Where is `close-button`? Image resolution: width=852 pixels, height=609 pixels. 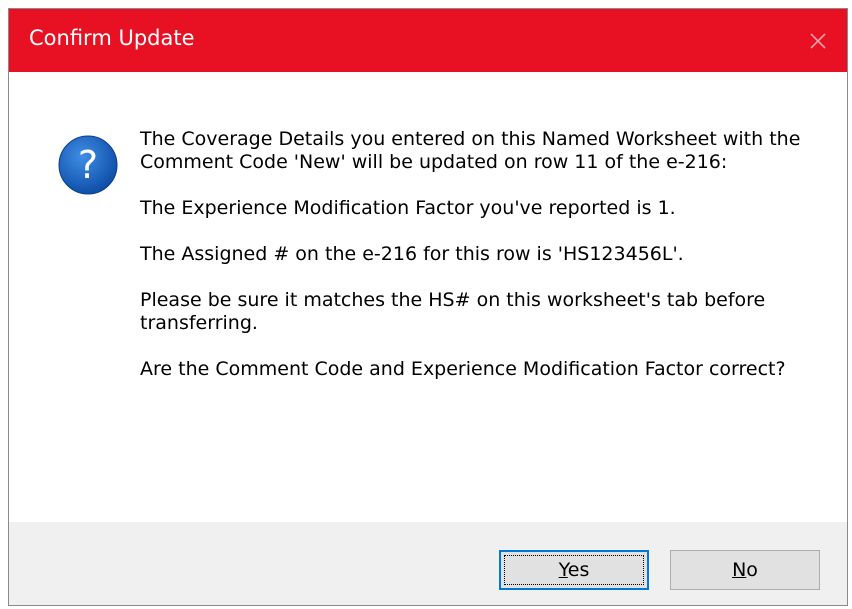 close-button is located at coordinates (818, 40).